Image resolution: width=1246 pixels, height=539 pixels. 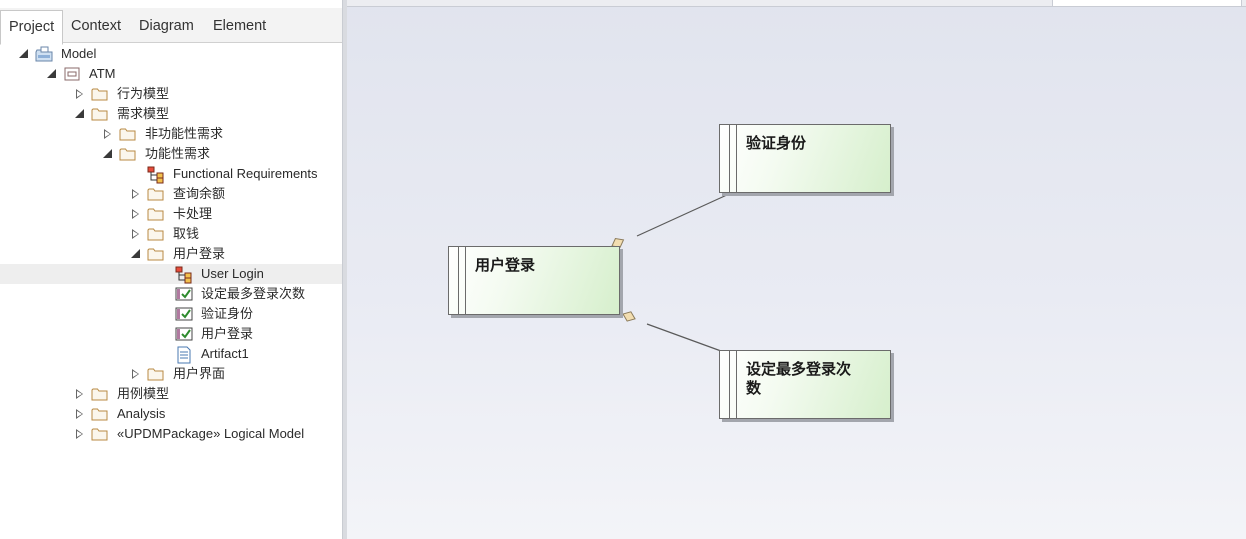 I want to click on tab-context: Context, so click(x=96, y=26).